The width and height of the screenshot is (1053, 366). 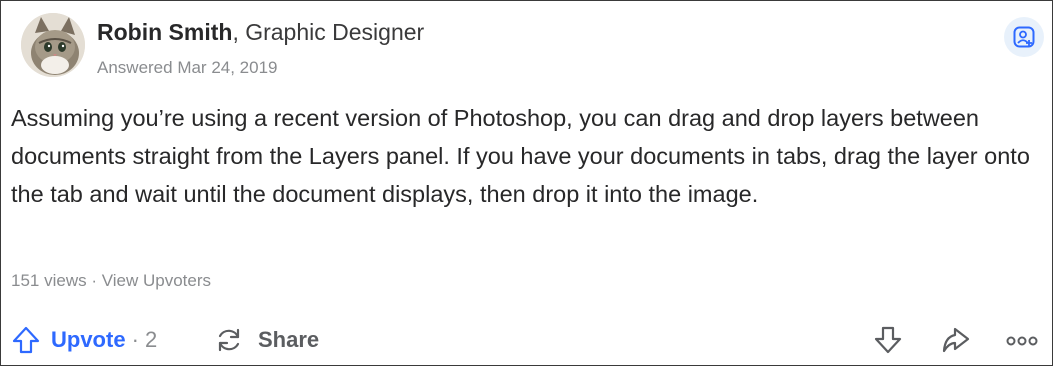 What do you see at coordinates (527, 342) in the screenshot?
I see `action-bar: Upvote · 2 Share` at bounding box center [527, 342].